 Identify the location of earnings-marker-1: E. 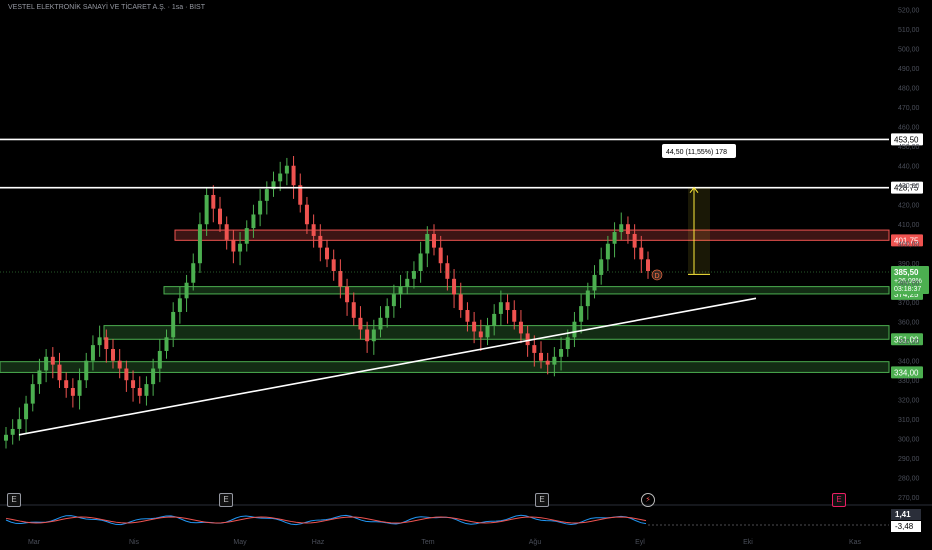
(14, 500).